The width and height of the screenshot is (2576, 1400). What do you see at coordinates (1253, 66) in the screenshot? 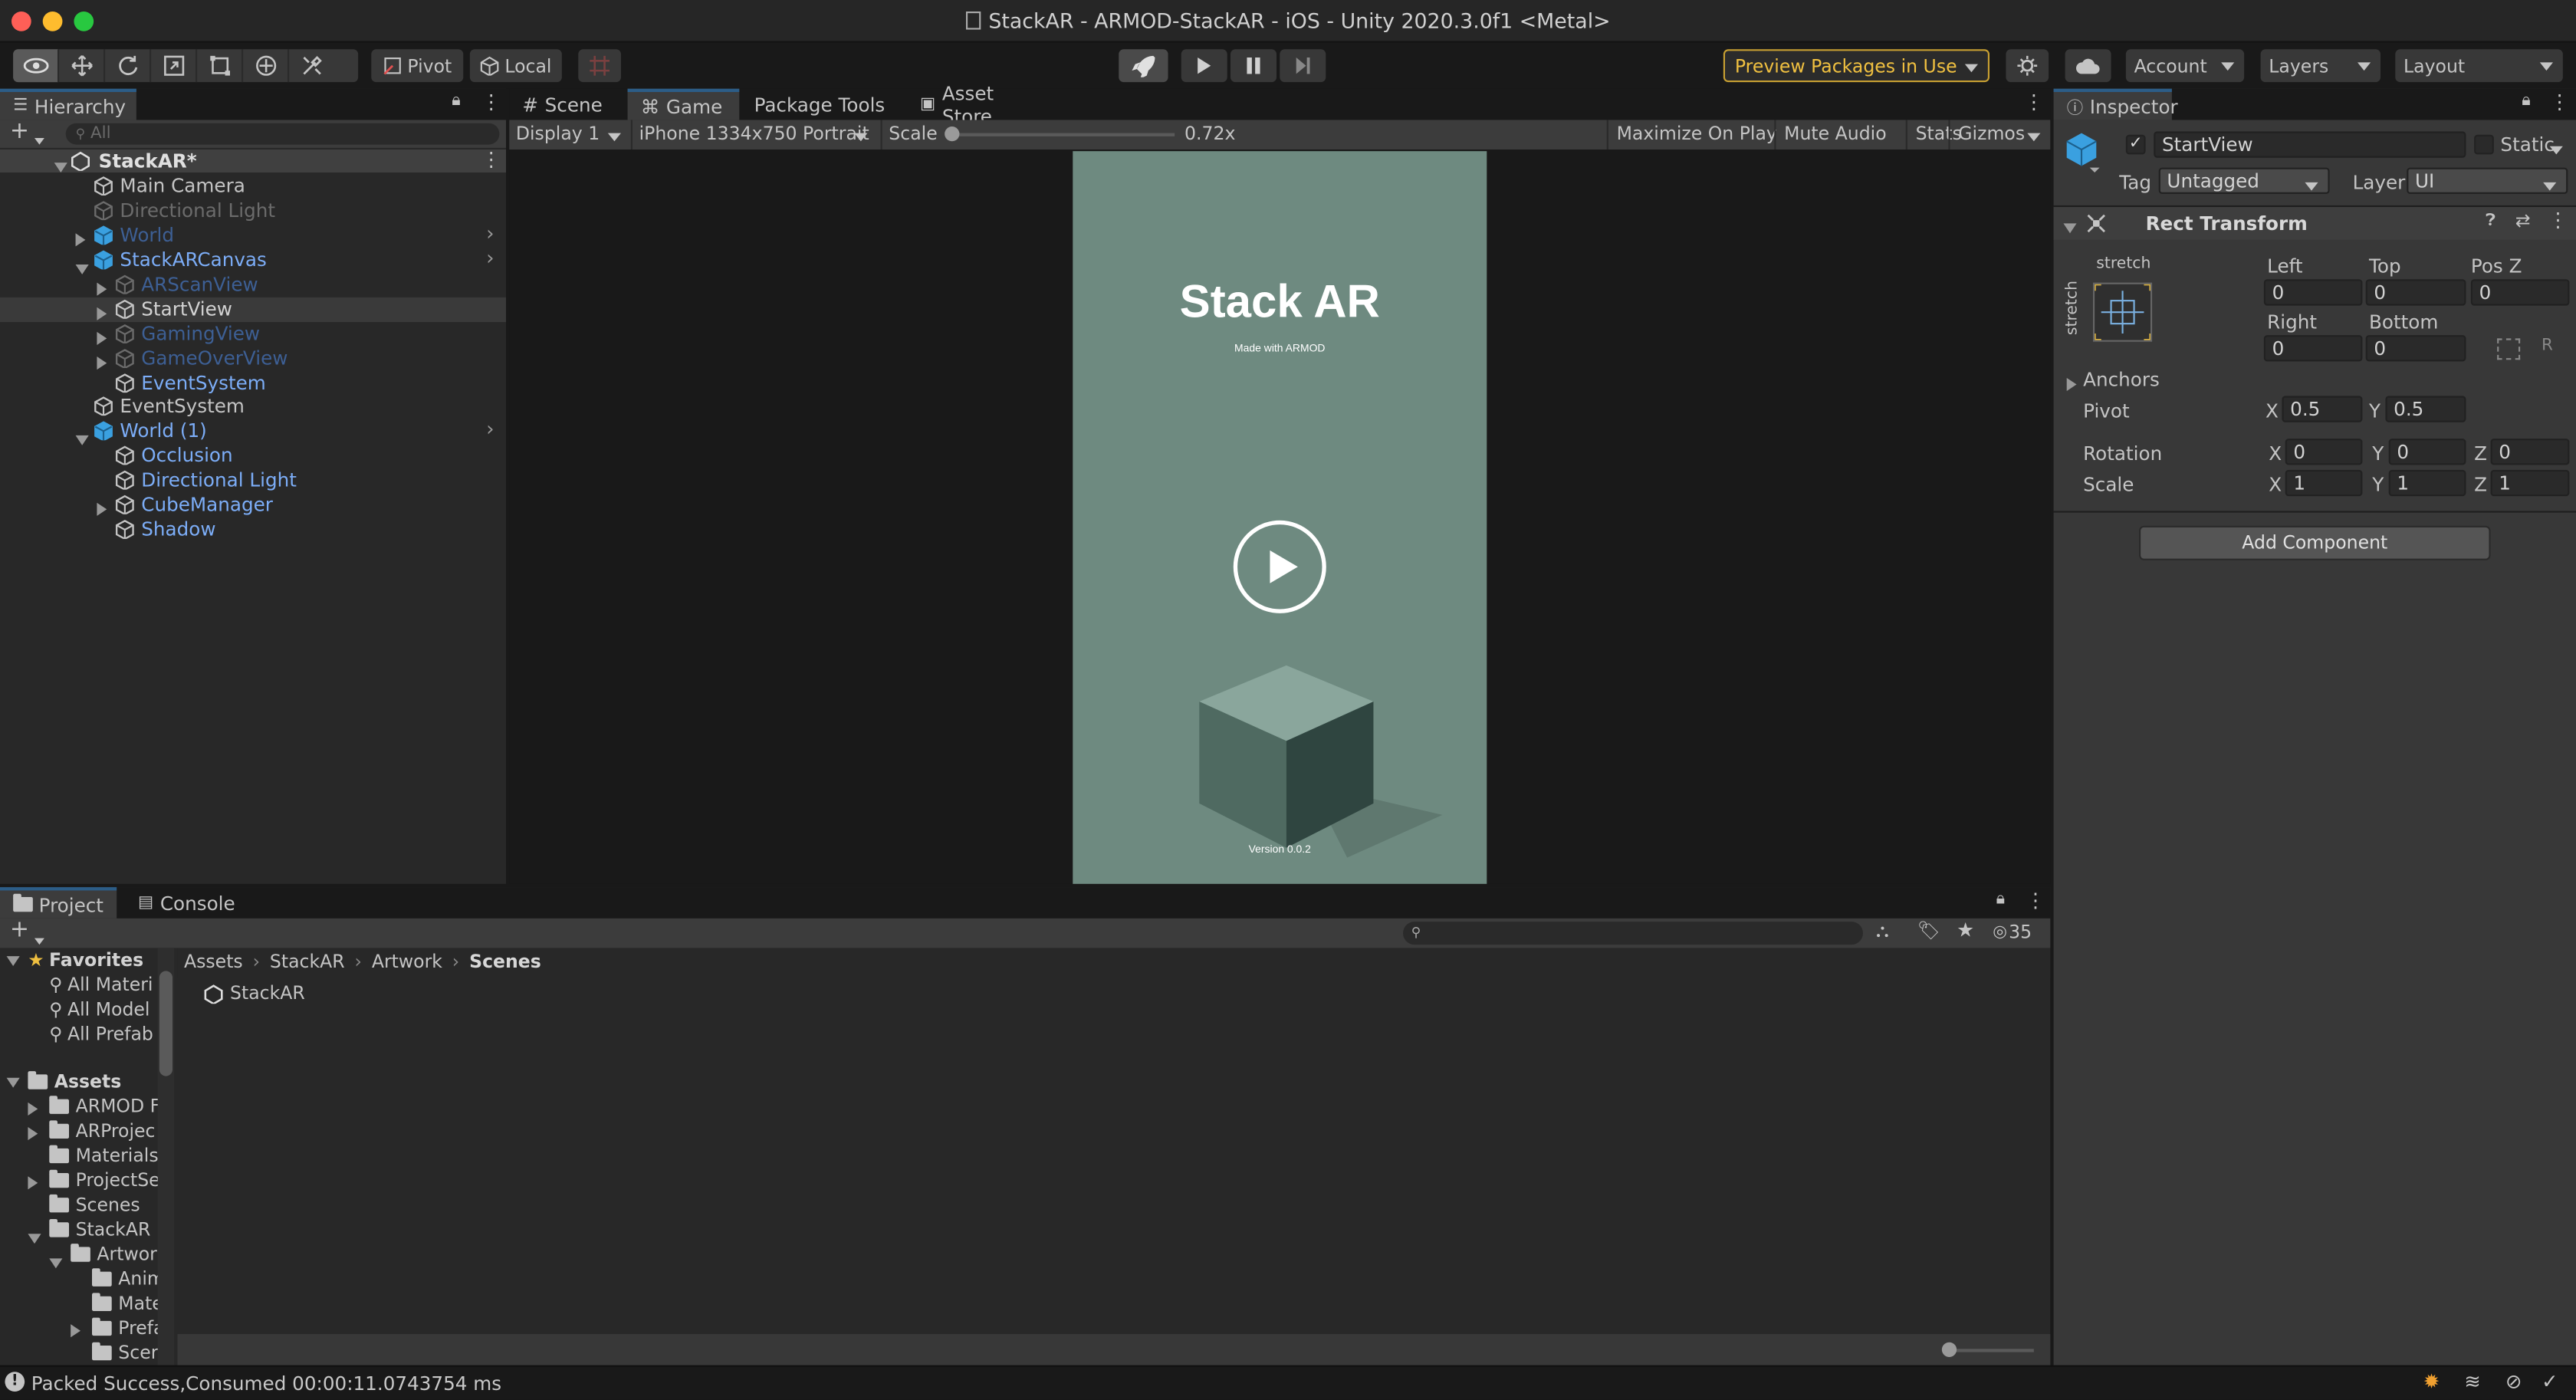
I see `pause-button` at bounding box center [1253, 66].